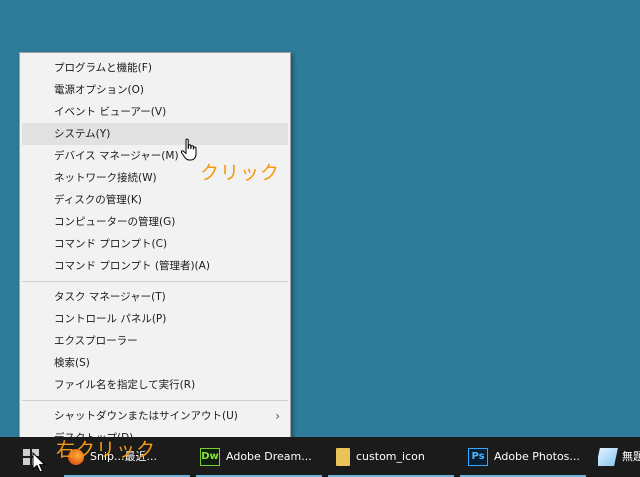 This screenshot has height=477, width=640. What do you see at coordinates (29, 457) in the screenshot?
I see `start-button` at bounding box center [29, 457].